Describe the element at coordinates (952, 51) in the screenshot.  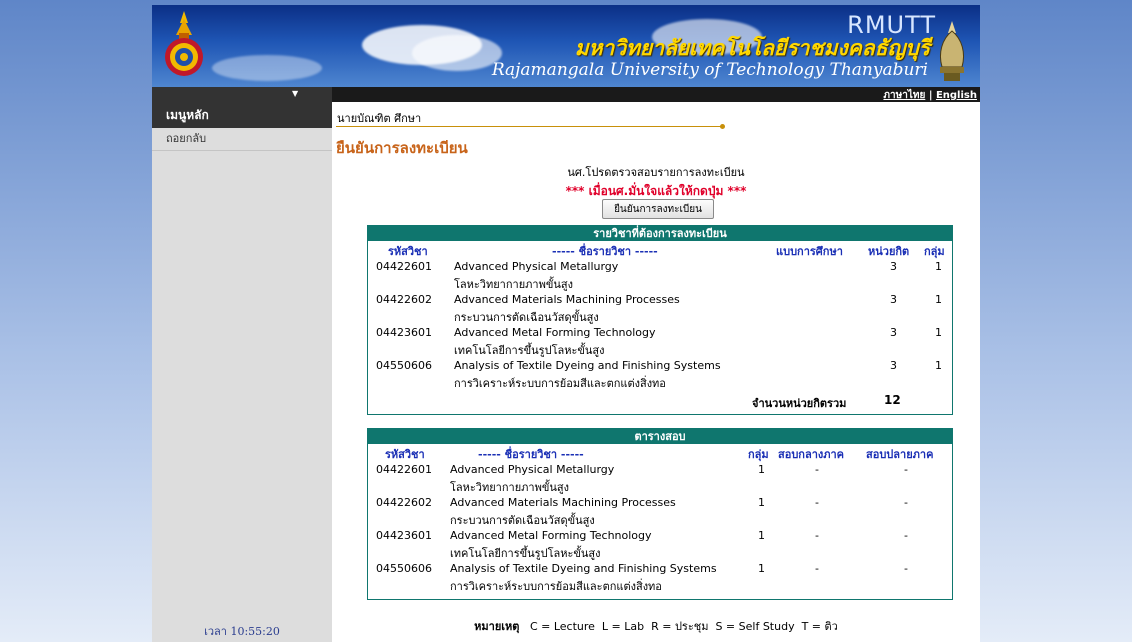
I see `thai-ornament-icon` at that location.